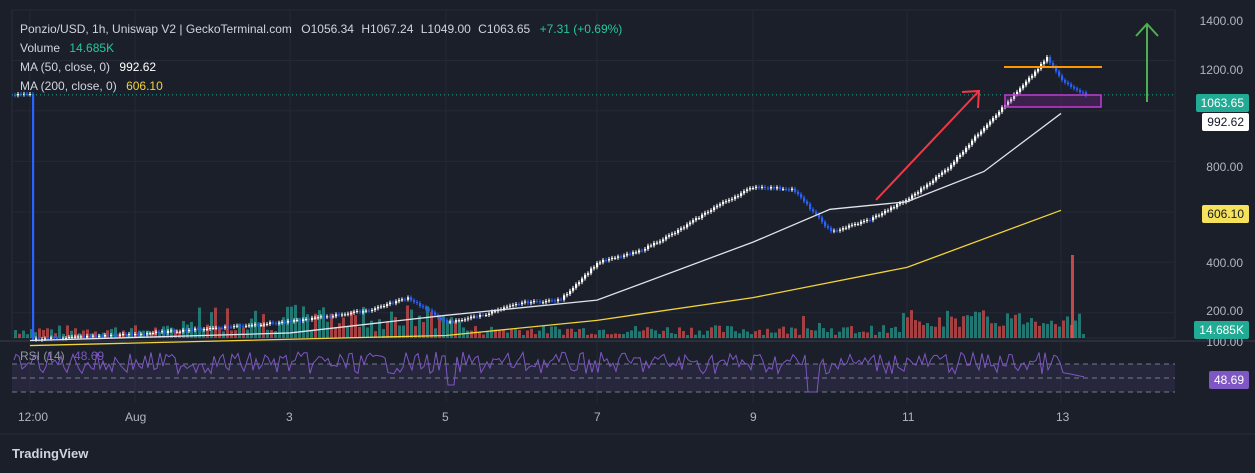 The image size is (1255, 473). What do you see at coordinates (597, 417) in the screenshot?
I see `x-tick-label: 7` at bounding box center [597, 417].